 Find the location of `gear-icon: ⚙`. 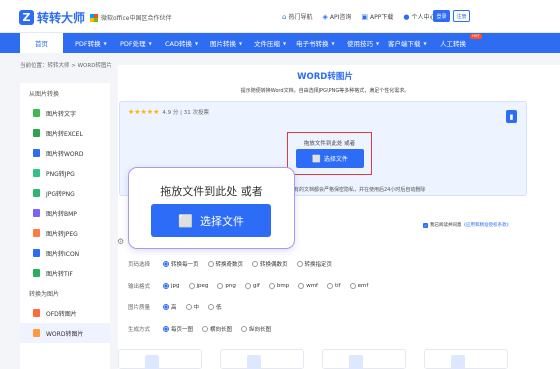

gear-icon: ⚙ is located at coordinates (120, 241).